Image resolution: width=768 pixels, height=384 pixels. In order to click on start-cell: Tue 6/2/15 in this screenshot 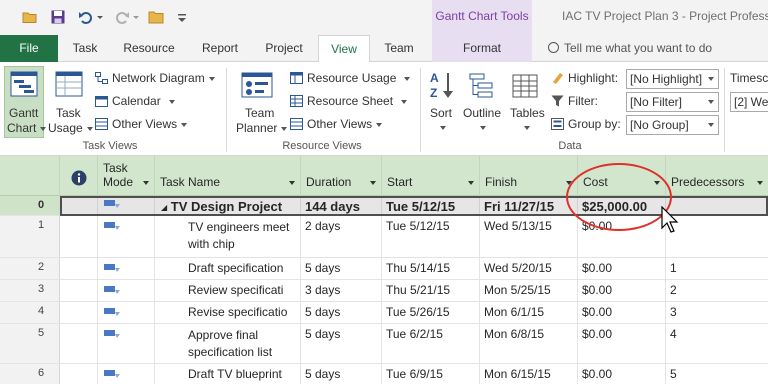, I will do `click(431, 343)`.